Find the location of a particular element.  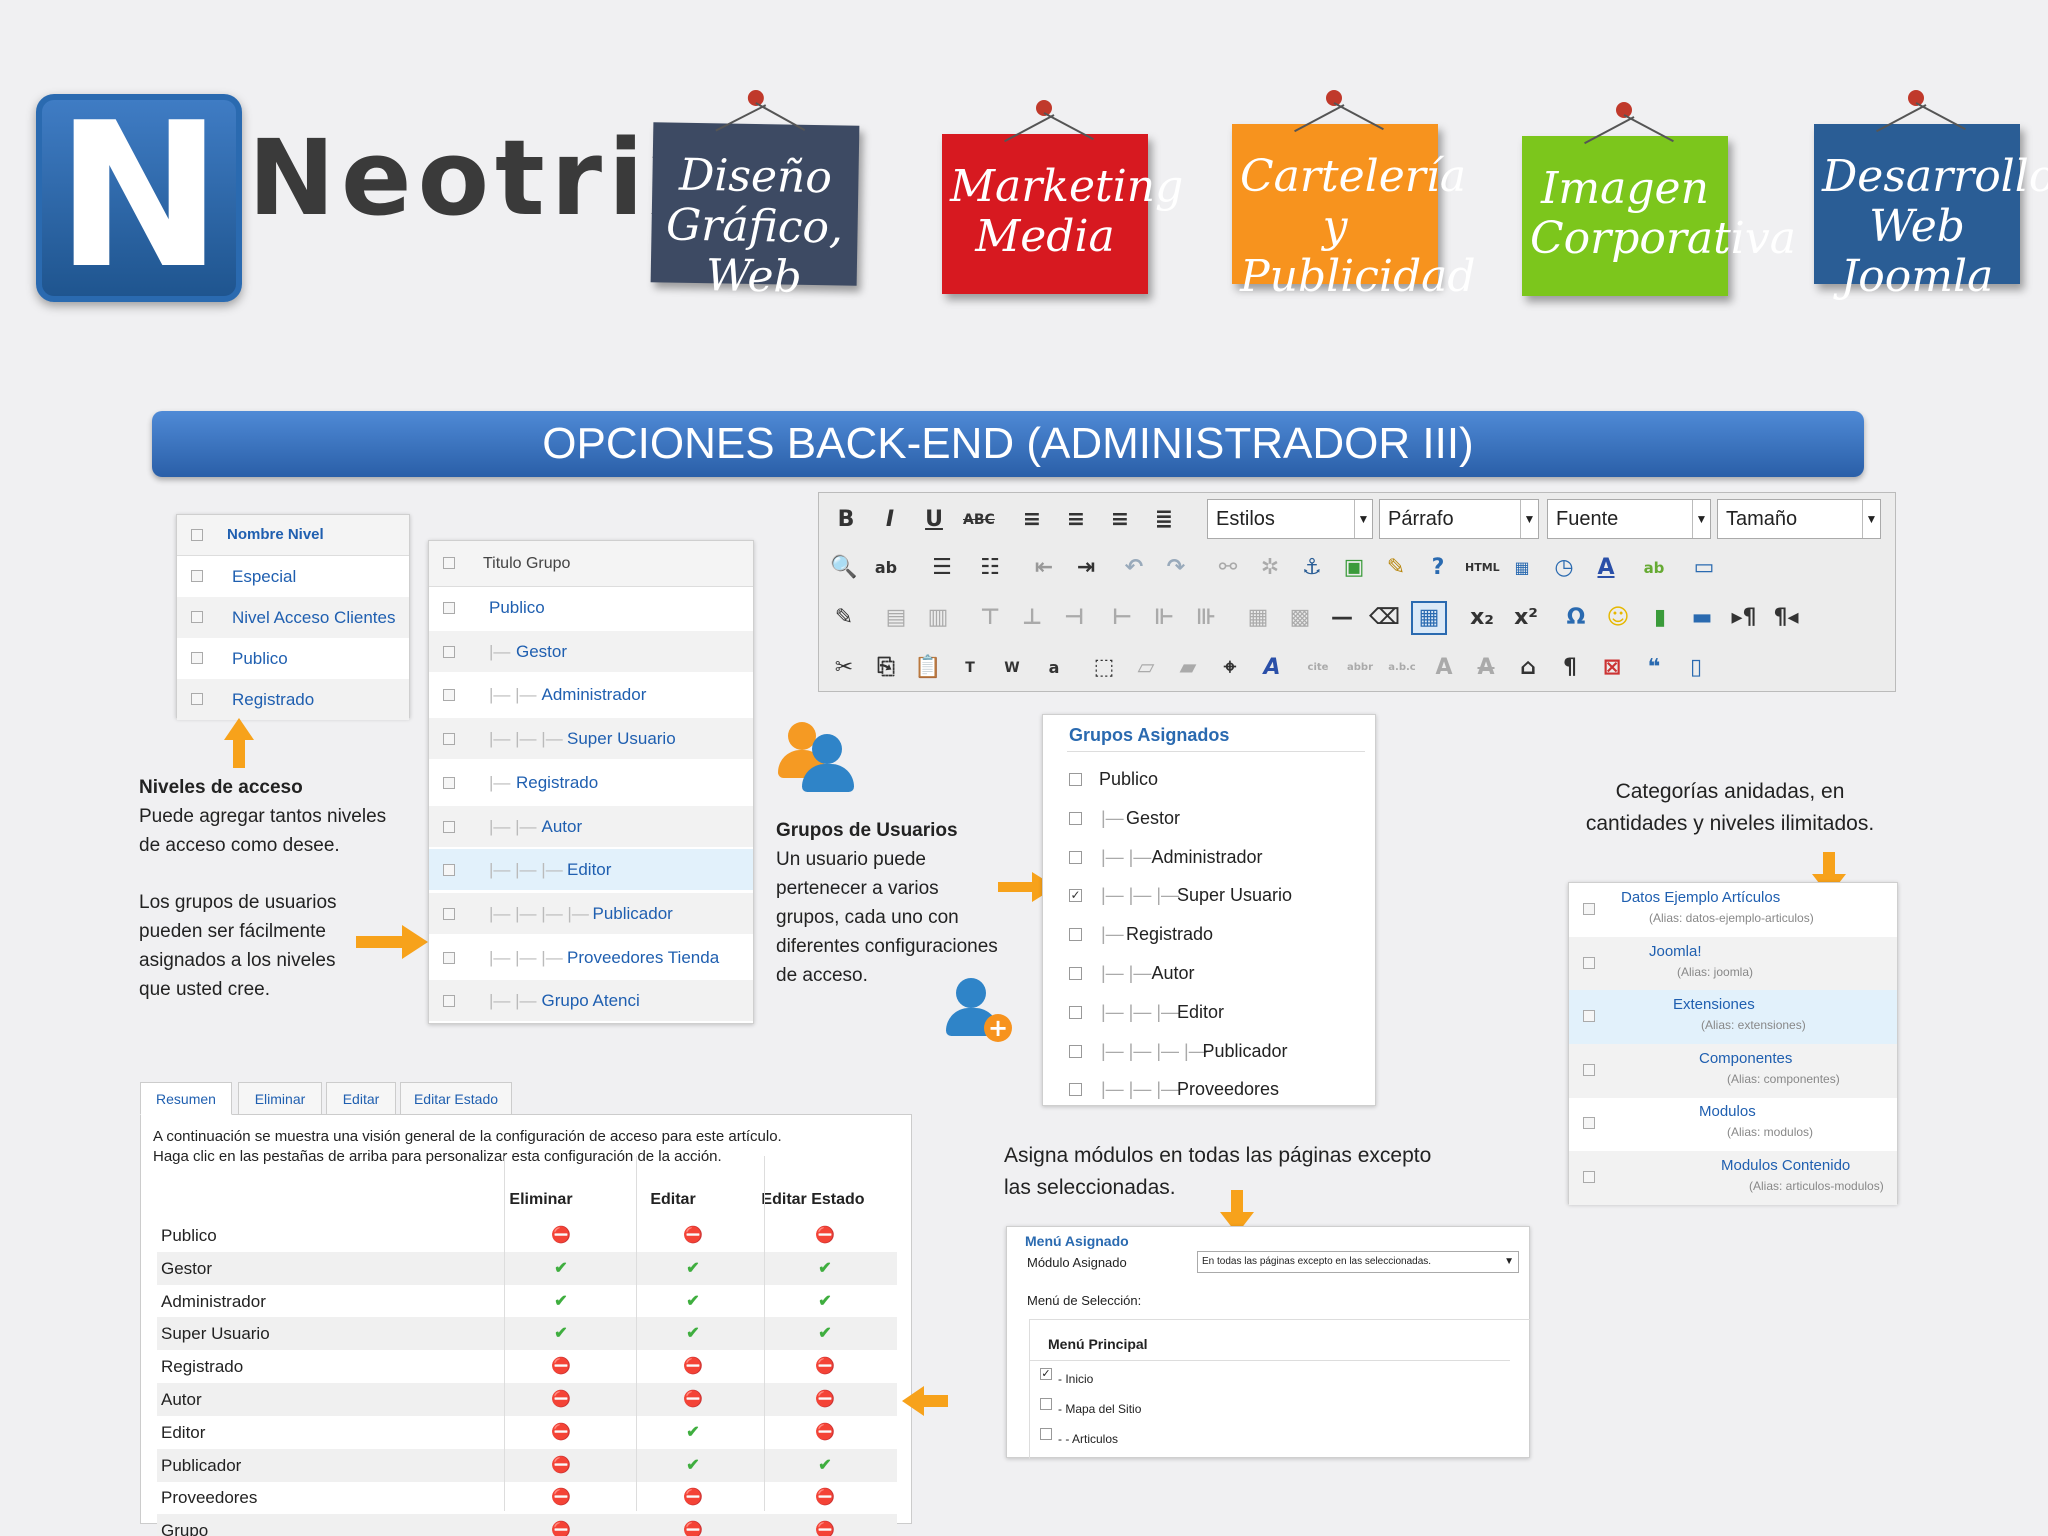

group-link: Editor is located at coordinates (589, 870).